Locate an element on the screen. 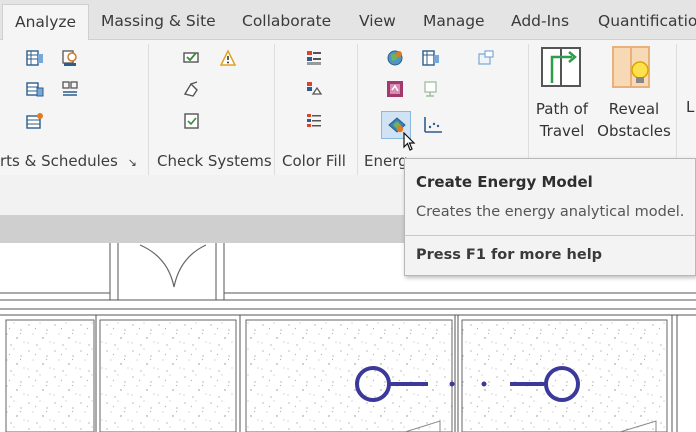  reveal-obstacles-button: Reveal Obstacles is located at coordinates (634, 93).